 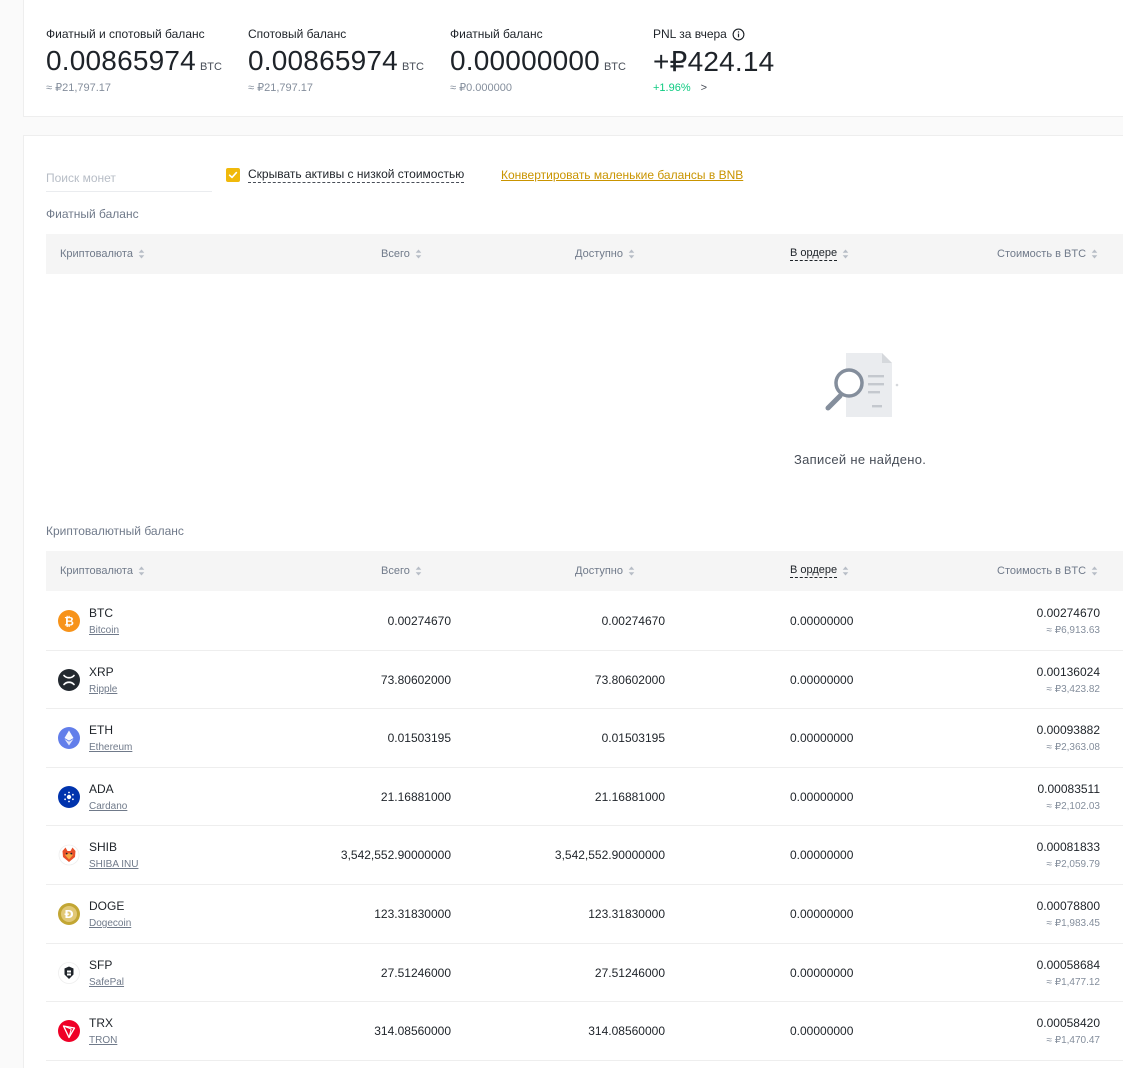 I want to click on spot-balance-label: Спотовый баланс, so click(x=297, y=34).